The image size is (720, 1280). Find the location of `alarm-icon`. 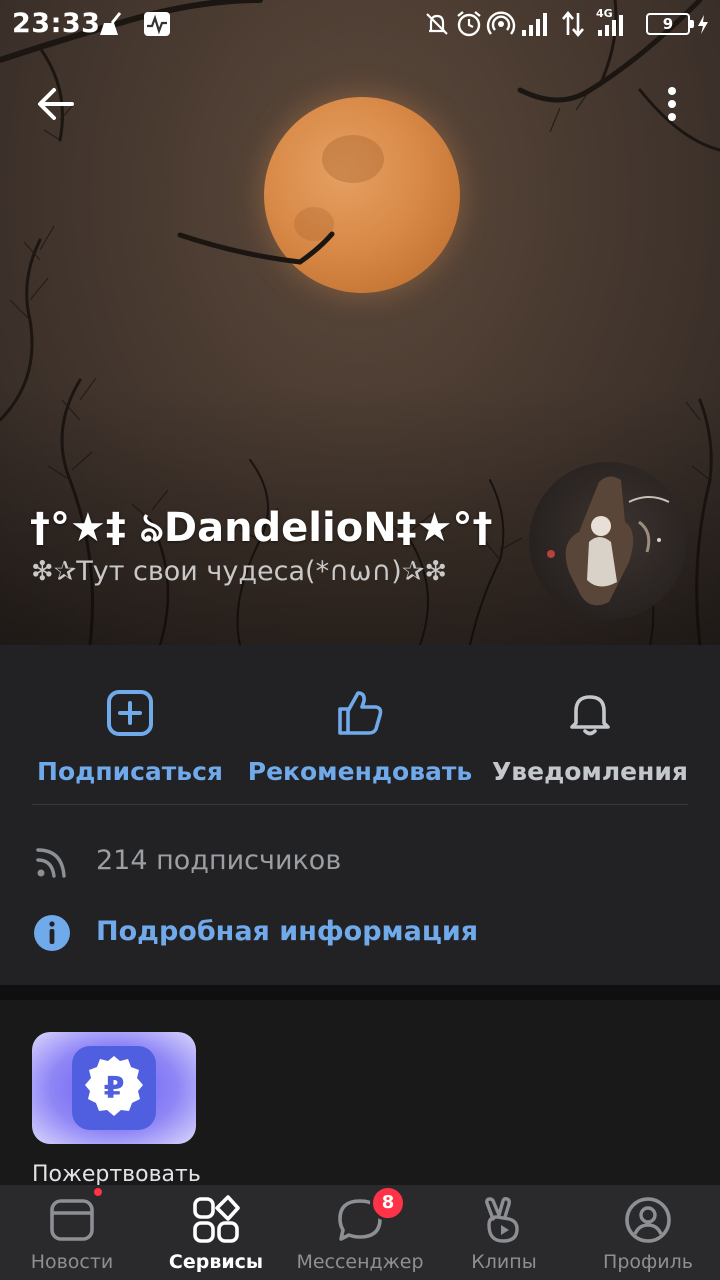

alarm-icon is located at coordinates (469, 24).